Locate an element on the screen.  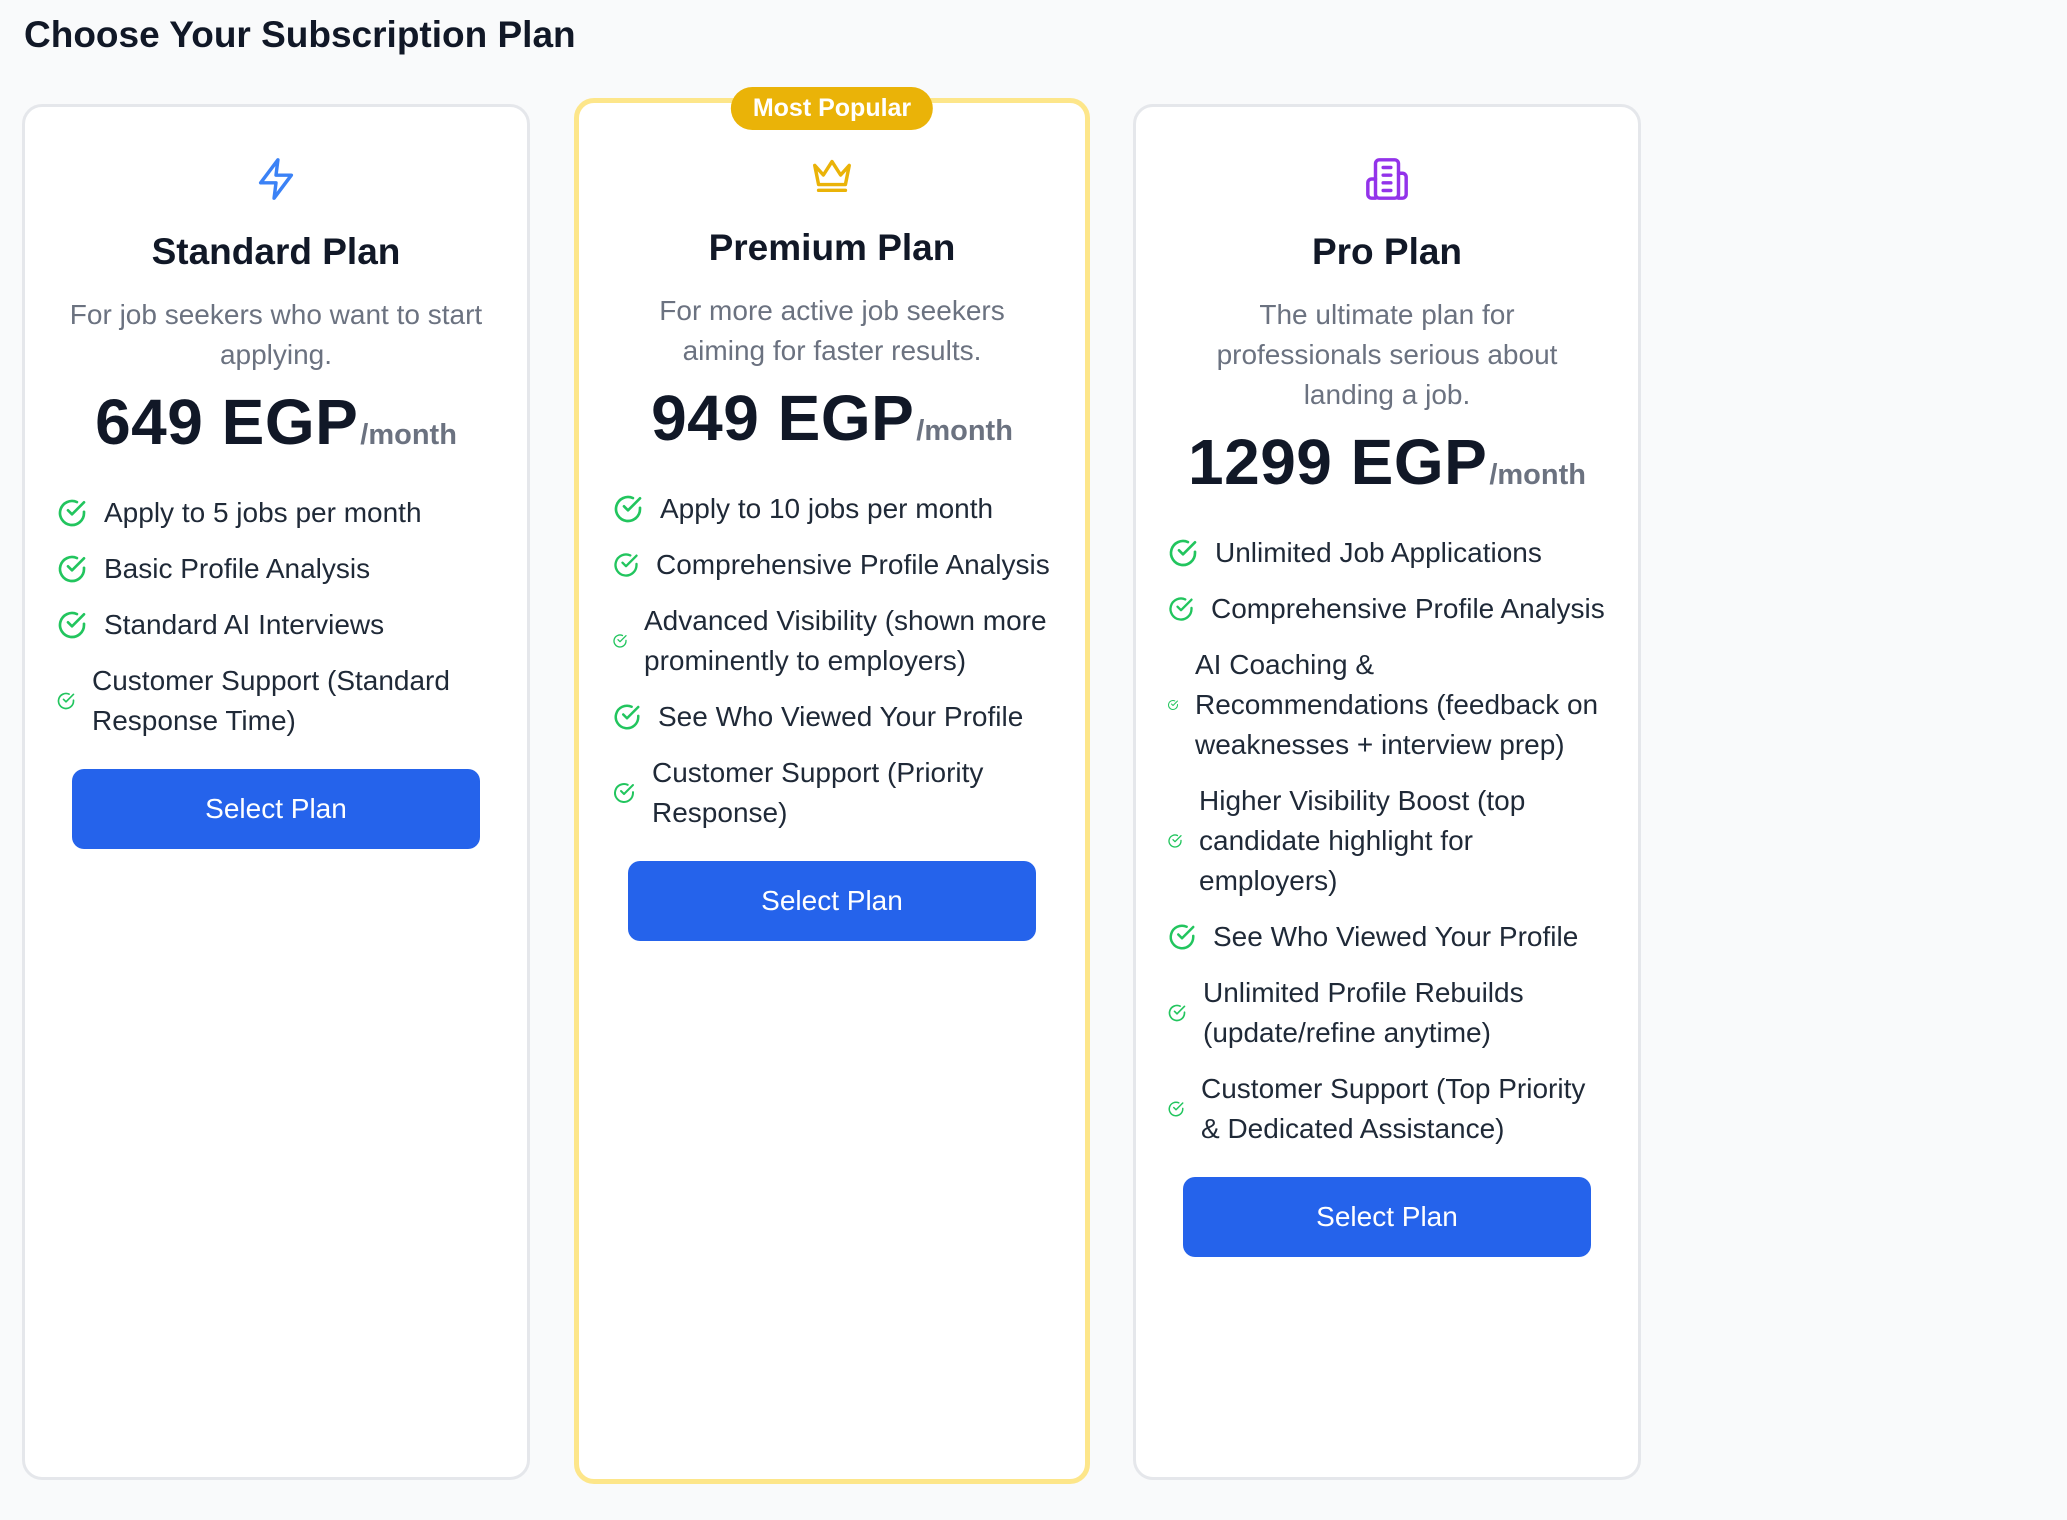
feature-item: Apply to 5 jobs per month is located at coordinates (276, 513).